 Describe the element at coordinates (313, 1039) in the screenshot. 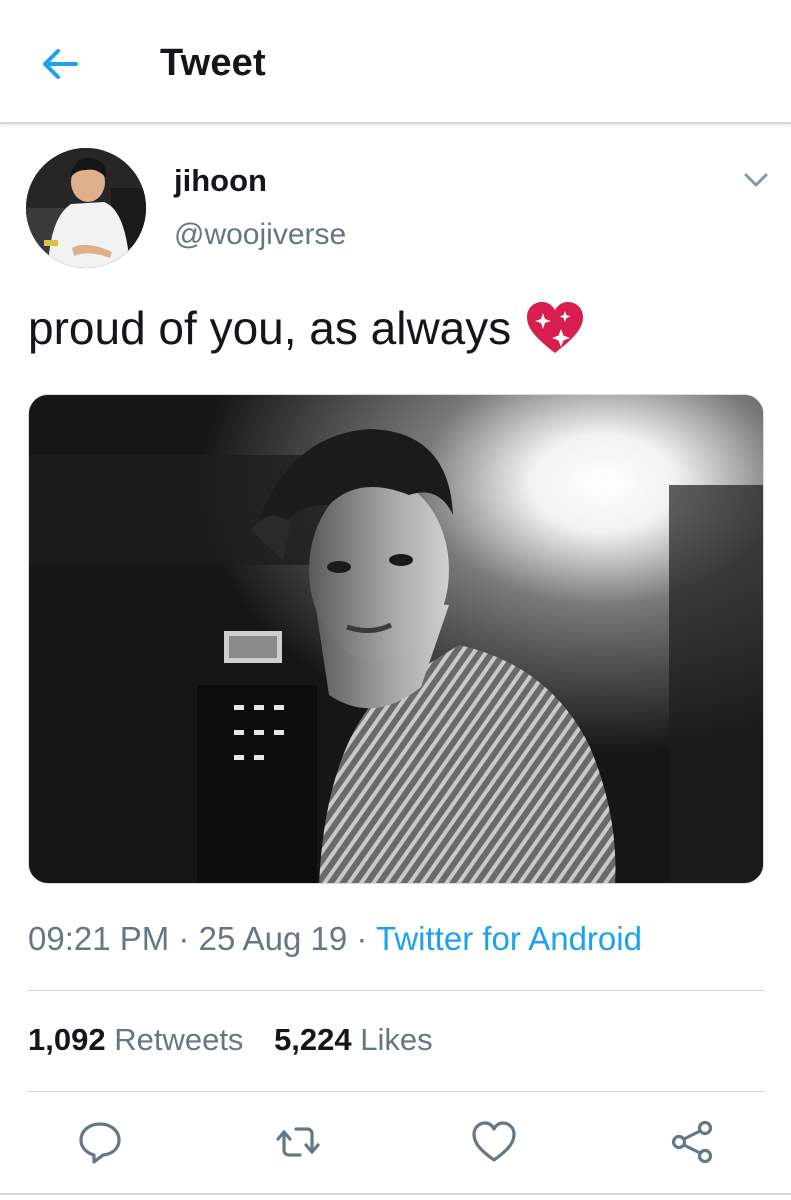

I see `likes-count: 5,224` at that location.